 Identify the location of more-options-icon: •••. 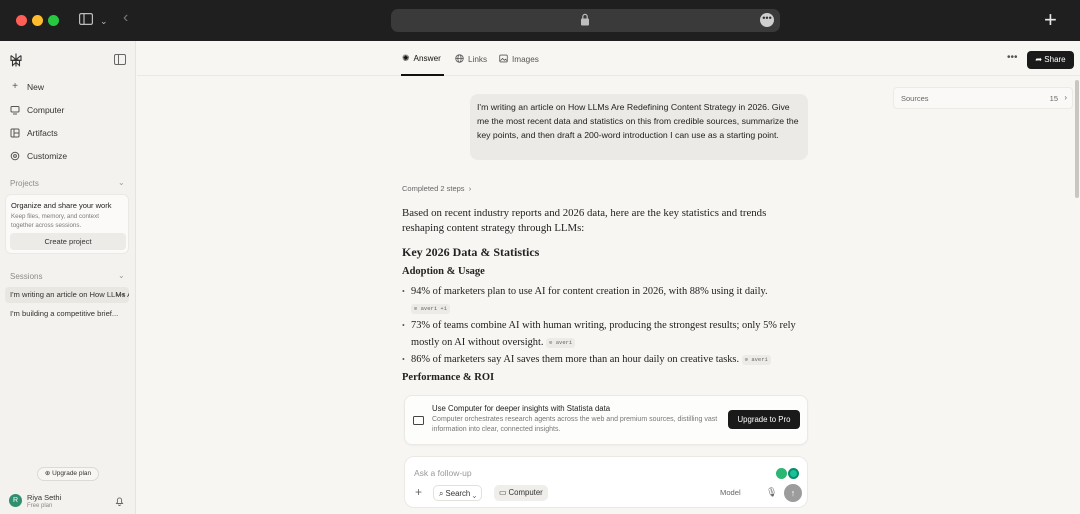
(1012, 57).